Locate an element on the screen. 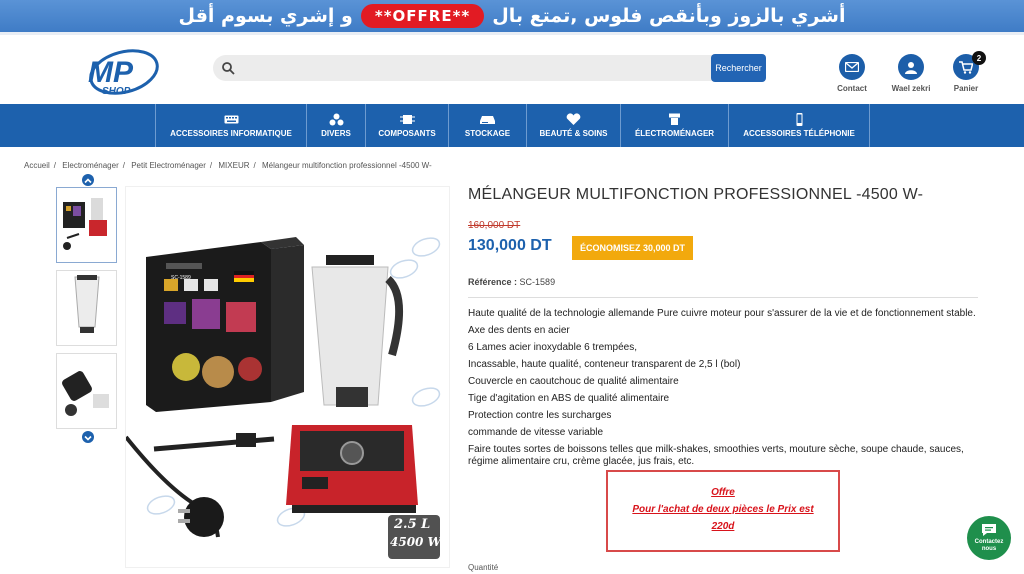 The width and height of the screenshot is (1024, 574). chevron-up-icon is located at coordinates (88, 181).